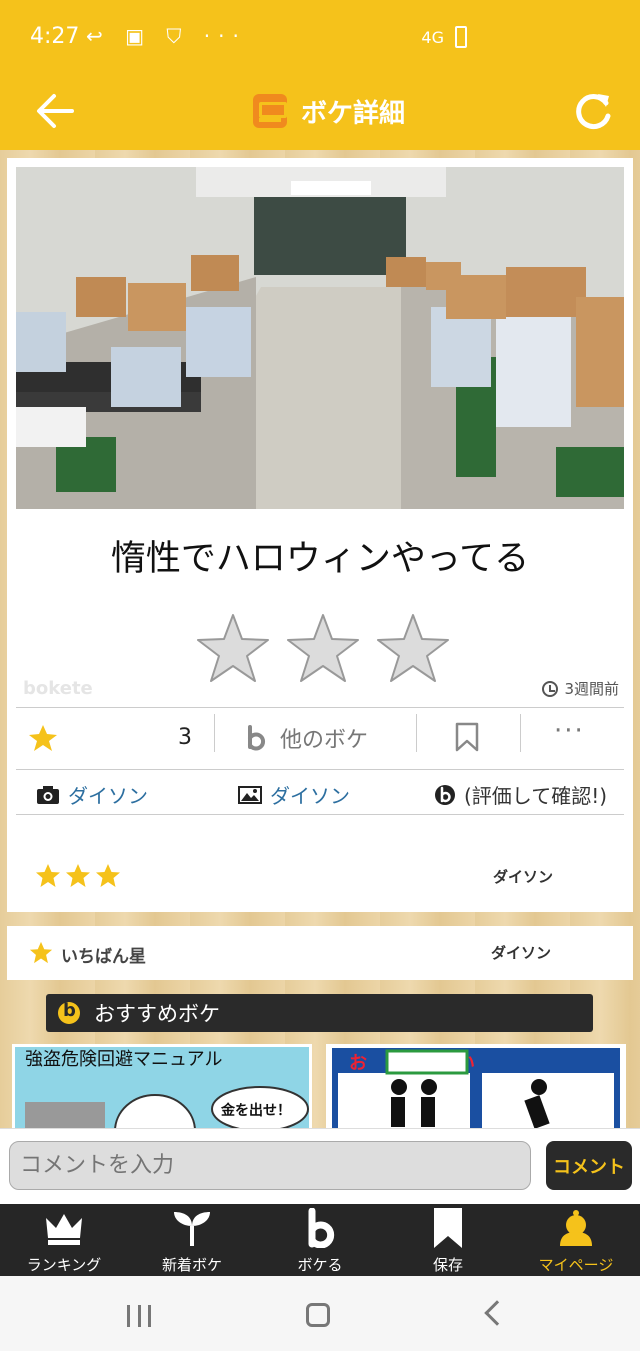 This screenshot has height=1351, width=640. I want to click on best-star-name: ダイソン, so click(521, 952).